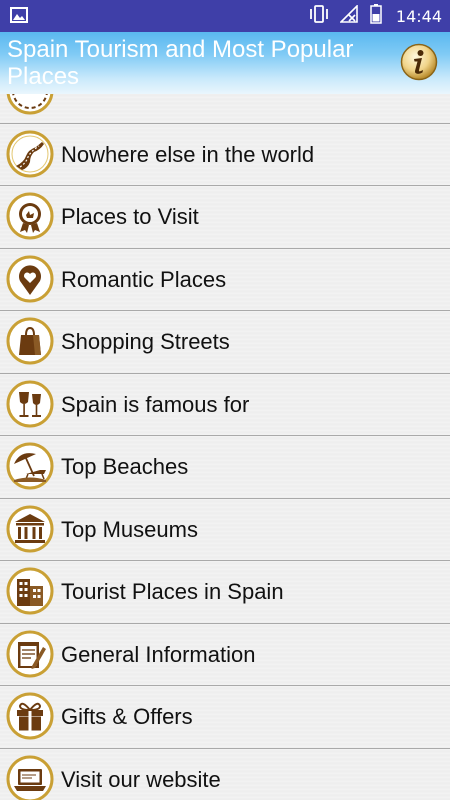  I want to click on partial-icon, so click(30, 104).